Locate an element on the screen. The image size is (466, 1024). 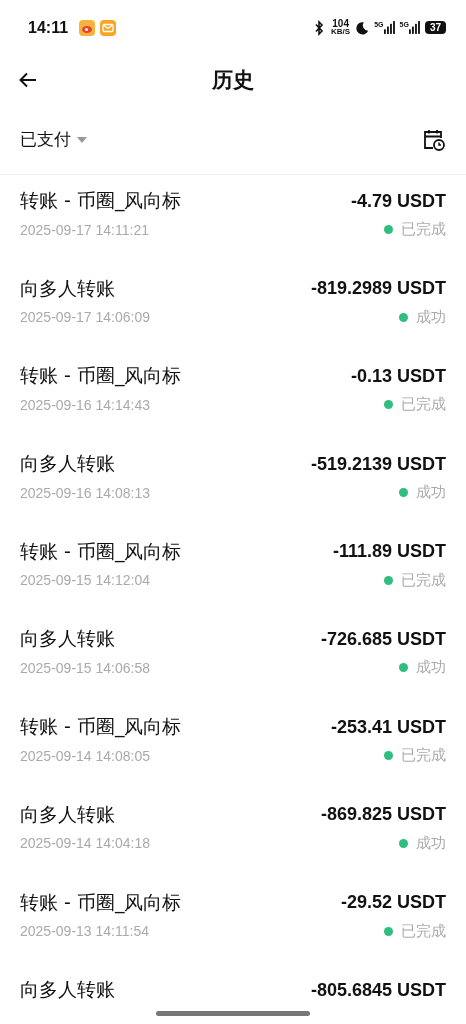
transaction-amount: -111.89 USDT is located at coordinates (389, 552).